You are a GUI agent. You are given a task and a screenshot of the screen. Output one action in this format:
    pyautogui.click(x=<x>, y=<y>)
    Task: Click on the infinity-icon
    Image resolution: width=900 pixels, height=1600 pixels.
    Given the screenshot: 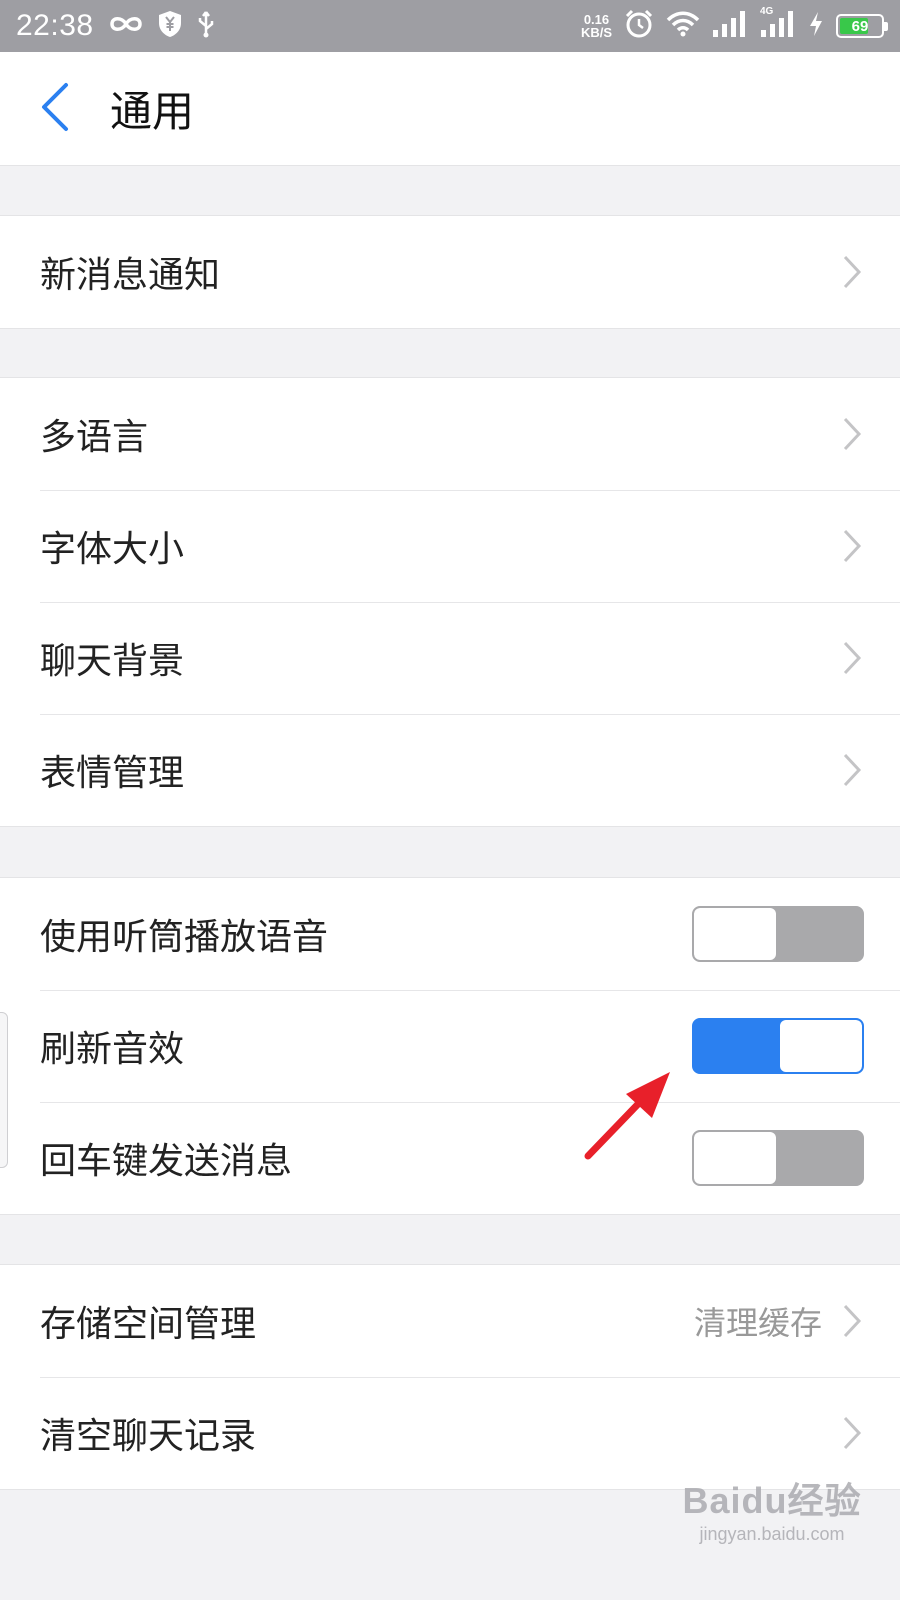 What is the action you would take?
    pyautogui.click(x=126, y=26)
    